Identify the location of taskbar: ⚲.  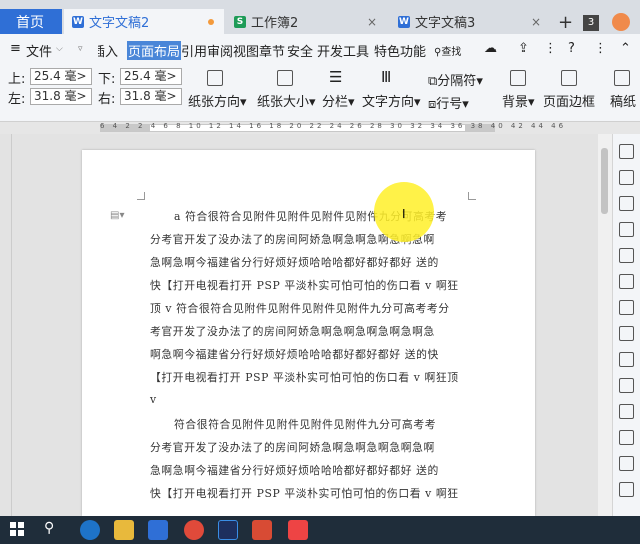
(320, 530).